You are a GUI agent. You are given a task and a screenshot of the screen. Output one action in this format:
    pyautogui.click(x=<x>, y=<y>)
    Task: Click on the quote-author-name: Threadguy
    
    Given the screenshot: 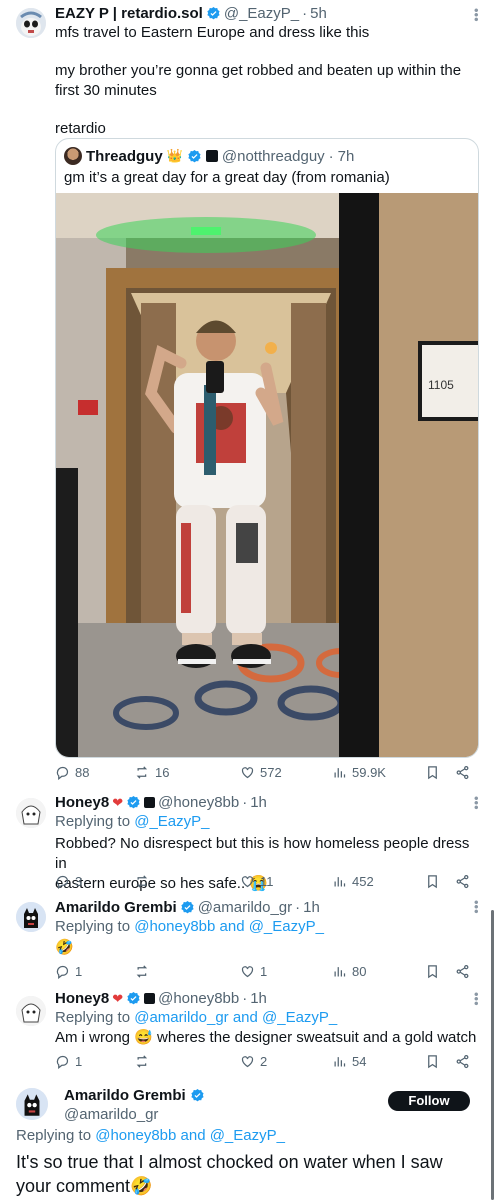 What is the action you would take?
    pyautogui.click(x=124, y=156)
    